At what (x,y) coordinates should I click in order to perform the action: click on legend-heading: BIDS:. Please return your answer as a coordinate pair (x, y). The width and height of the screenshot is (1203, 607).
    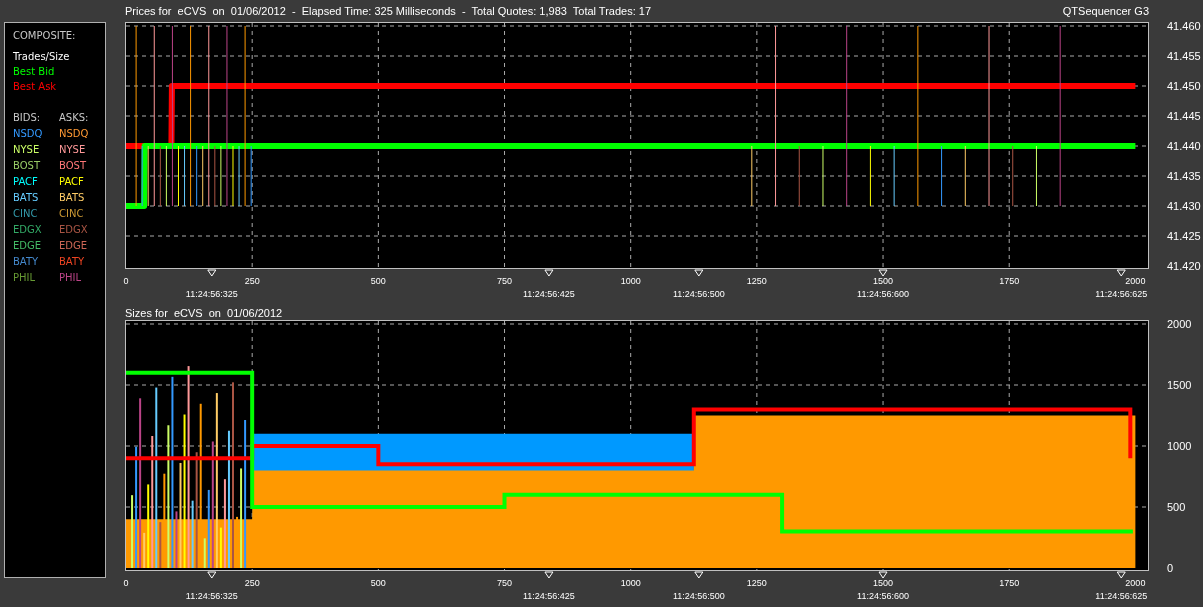
    Looking at the image, I should click on (27, 118).